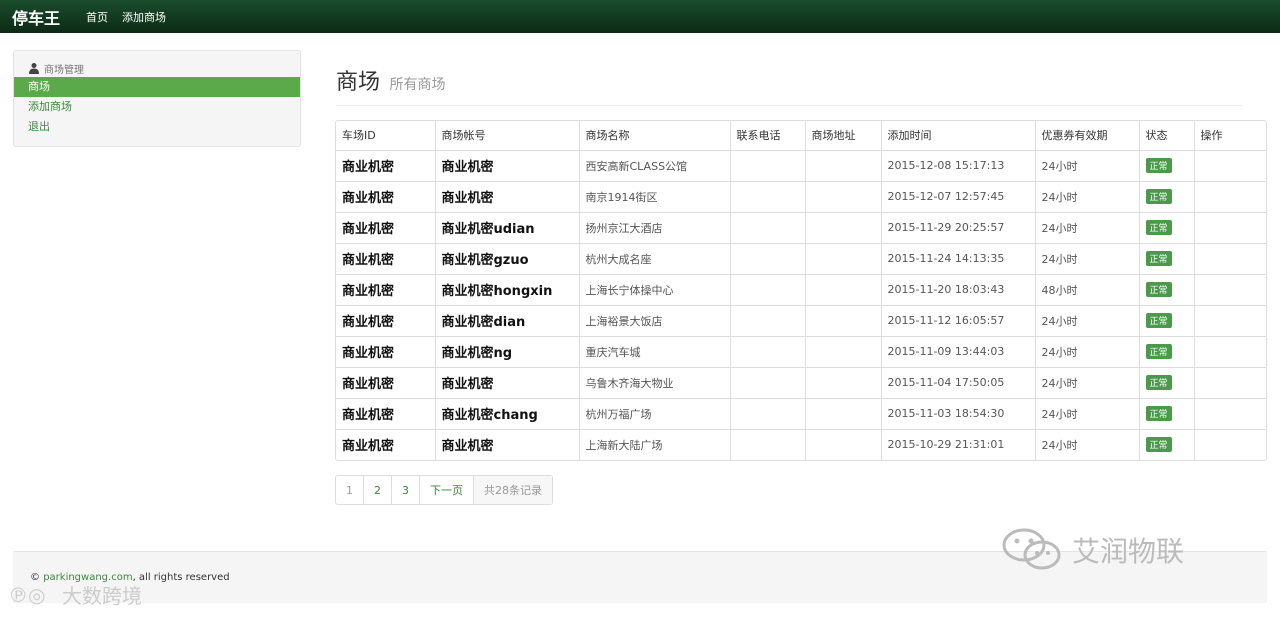 The height and width of the screenshot is (619, 1280). Describe the element at coordinates (957, 289) in the screenshot. I see `cell-added-time: 2015-11-20 18:03:43` at that location.